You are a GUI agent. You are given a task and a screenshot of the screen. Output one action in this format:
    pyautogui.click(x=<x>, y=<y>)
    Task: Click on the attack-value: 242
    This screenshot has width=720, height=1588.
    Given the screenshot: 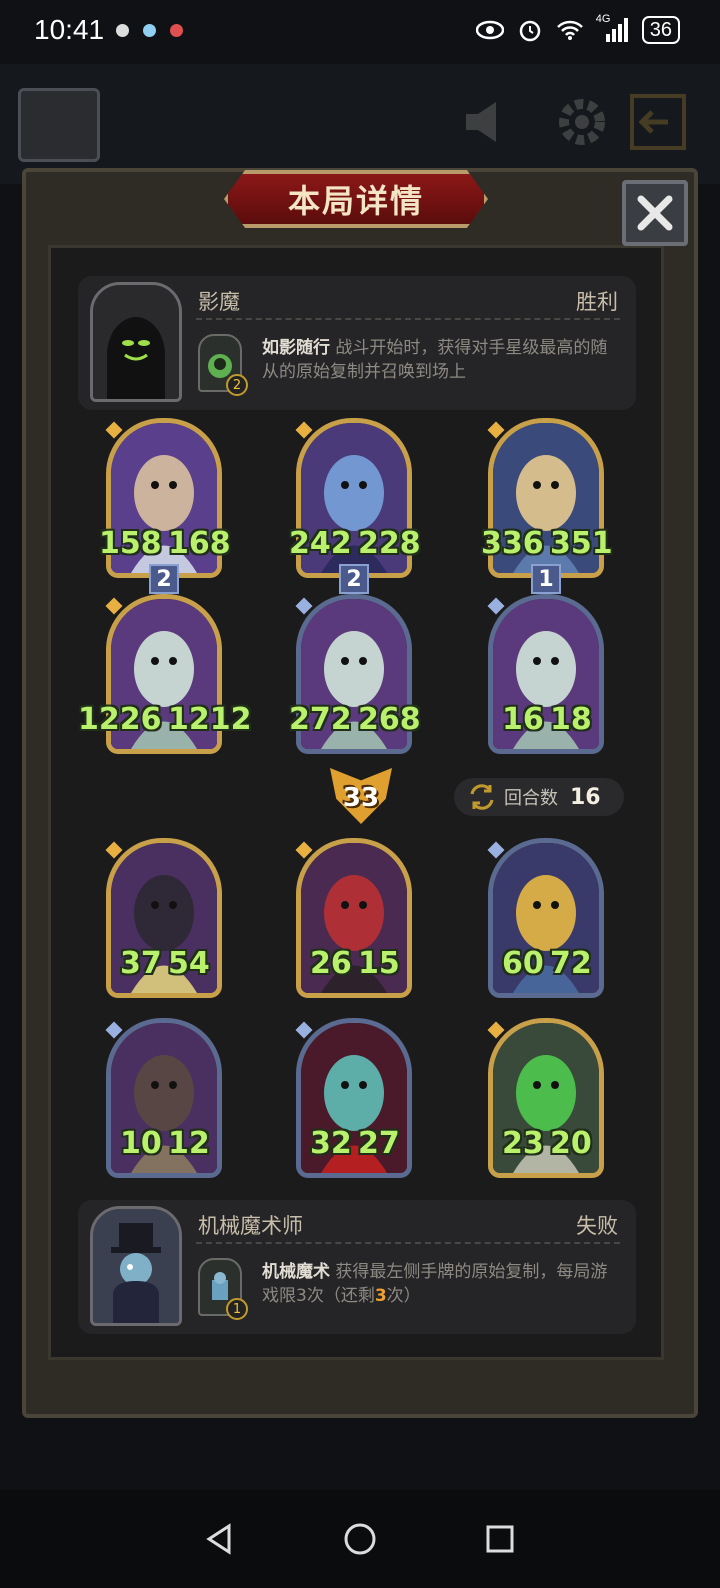 What is the action you would take?
    pyautogui.click(x=320, y=543)
    